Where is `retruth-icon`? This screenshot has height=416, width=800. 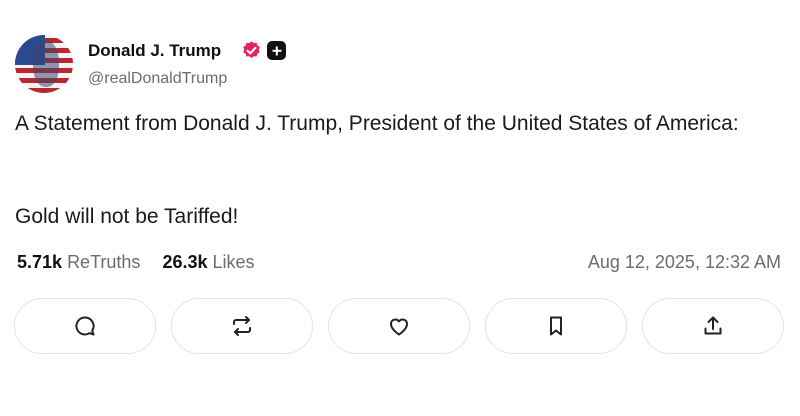 retruth-icon is located at coordinates (242, 326).